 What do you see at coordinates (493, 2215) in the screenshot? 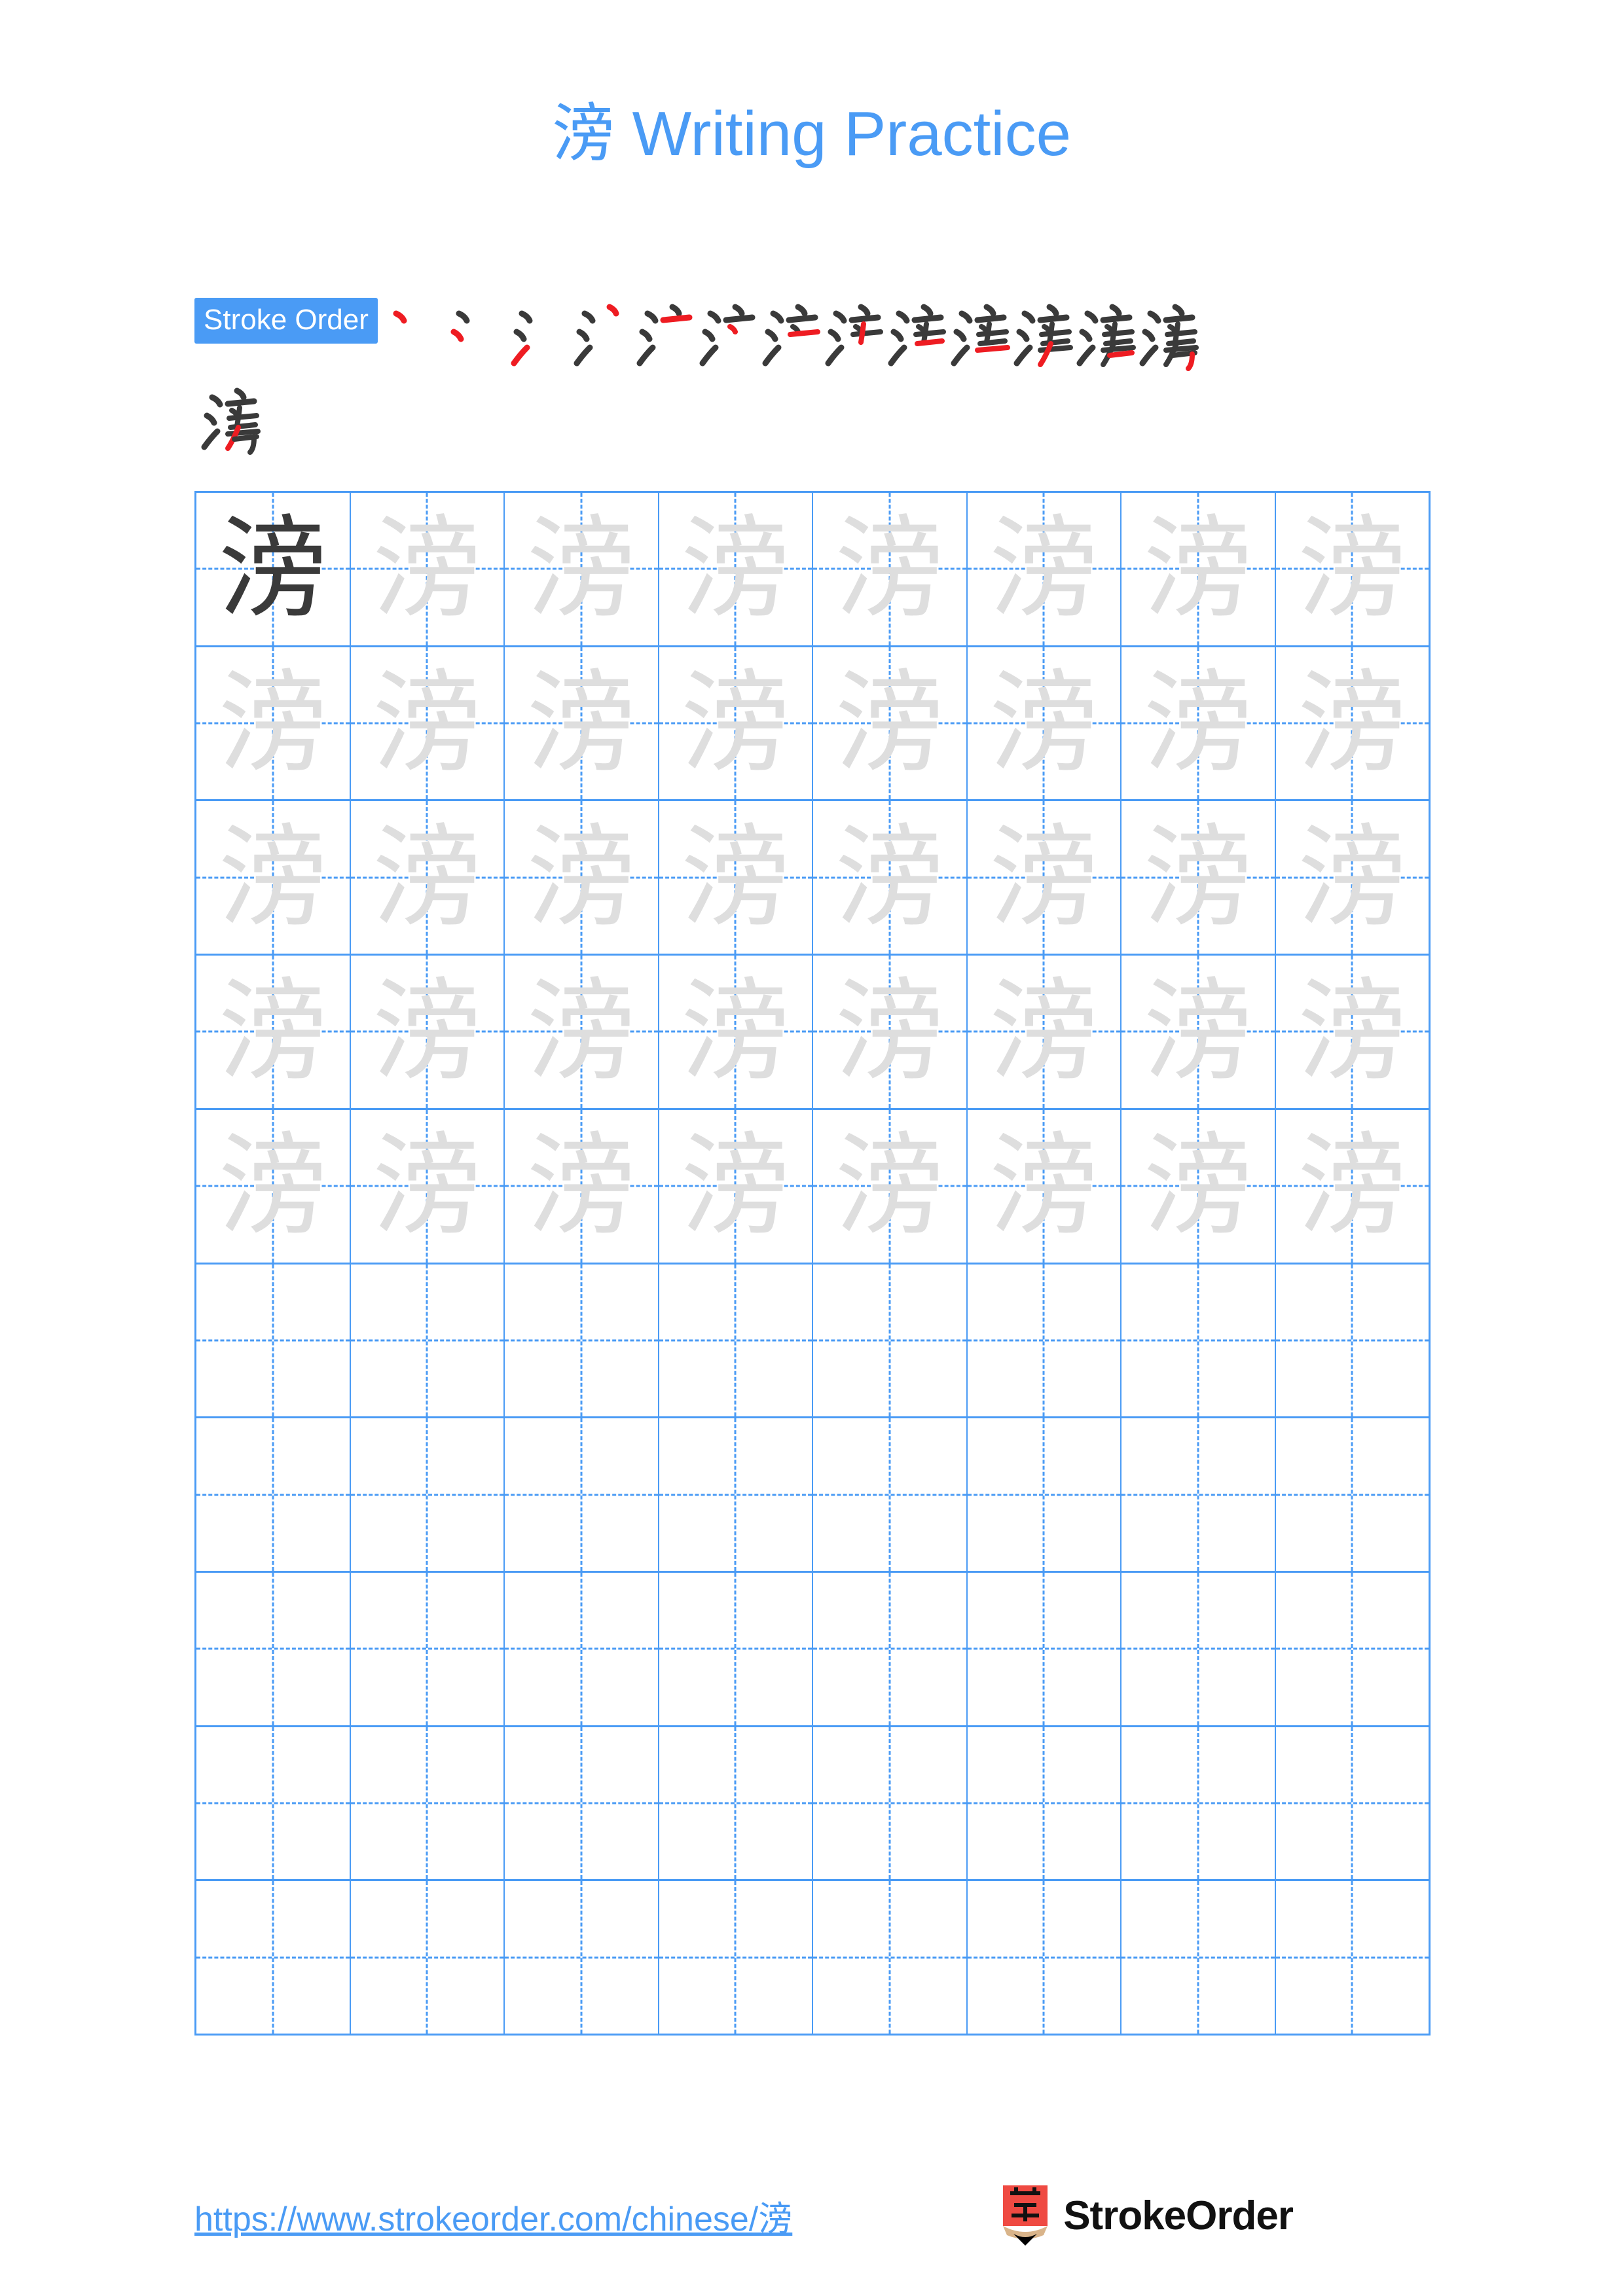
I see `source-url-link: https://www.strokeorder.com/chinese/滂` at bounding box center [493, 2215].